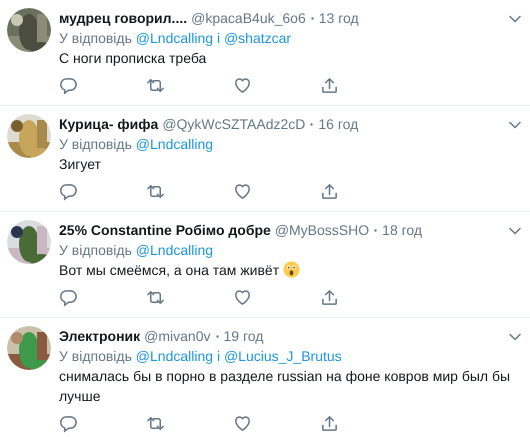 The image size is (530, 437). What do you see at coordinates (165, 230) in the screenshot?
I see `user-name: 25% Constantine Робімо добре` at bounding box center [165, 230].